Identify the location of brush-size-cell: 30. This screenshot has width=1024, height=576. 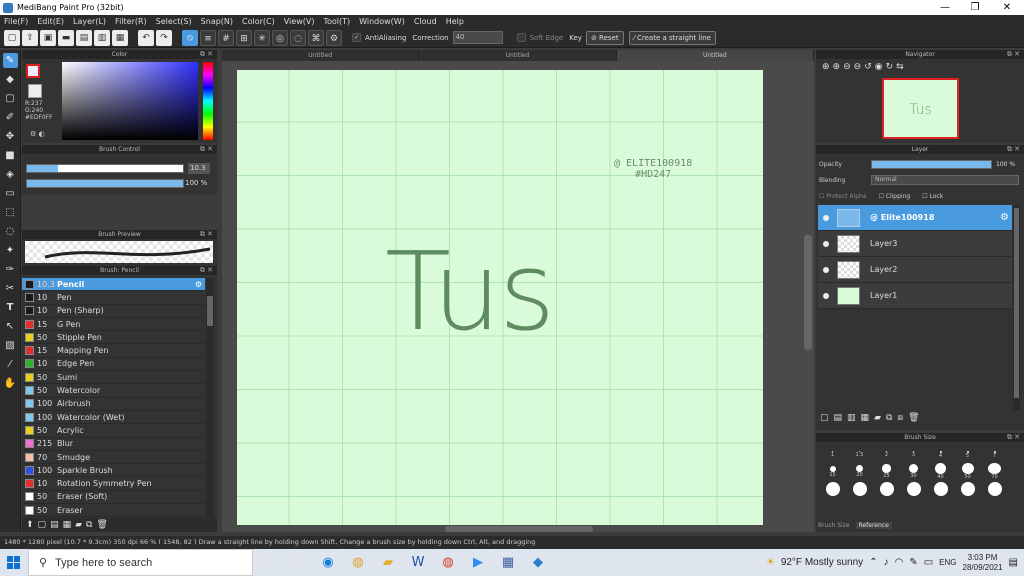
(913, 471).